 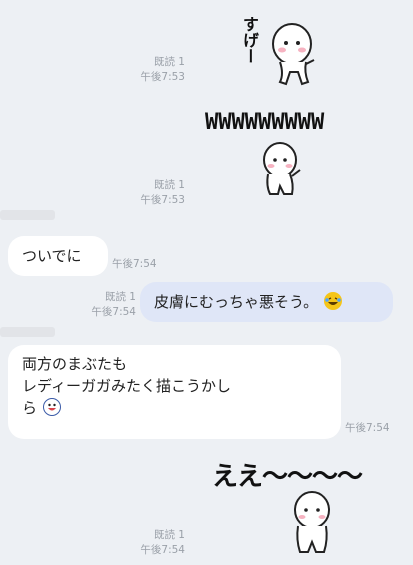 What do you see at coordinates (52, 407) in the screenshot?
I see `grinning-face-icon` at bounding box center [52, 407].